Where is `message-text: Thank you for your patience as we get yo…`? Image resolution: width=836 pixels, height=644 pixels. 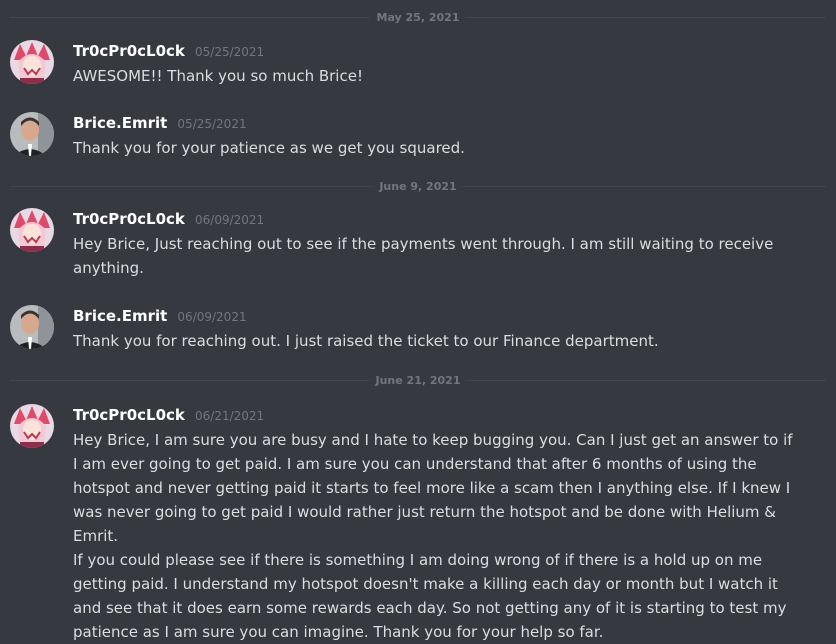 message-text: Thank you for your patience as we get yo… is located at coordinates (269, 148).